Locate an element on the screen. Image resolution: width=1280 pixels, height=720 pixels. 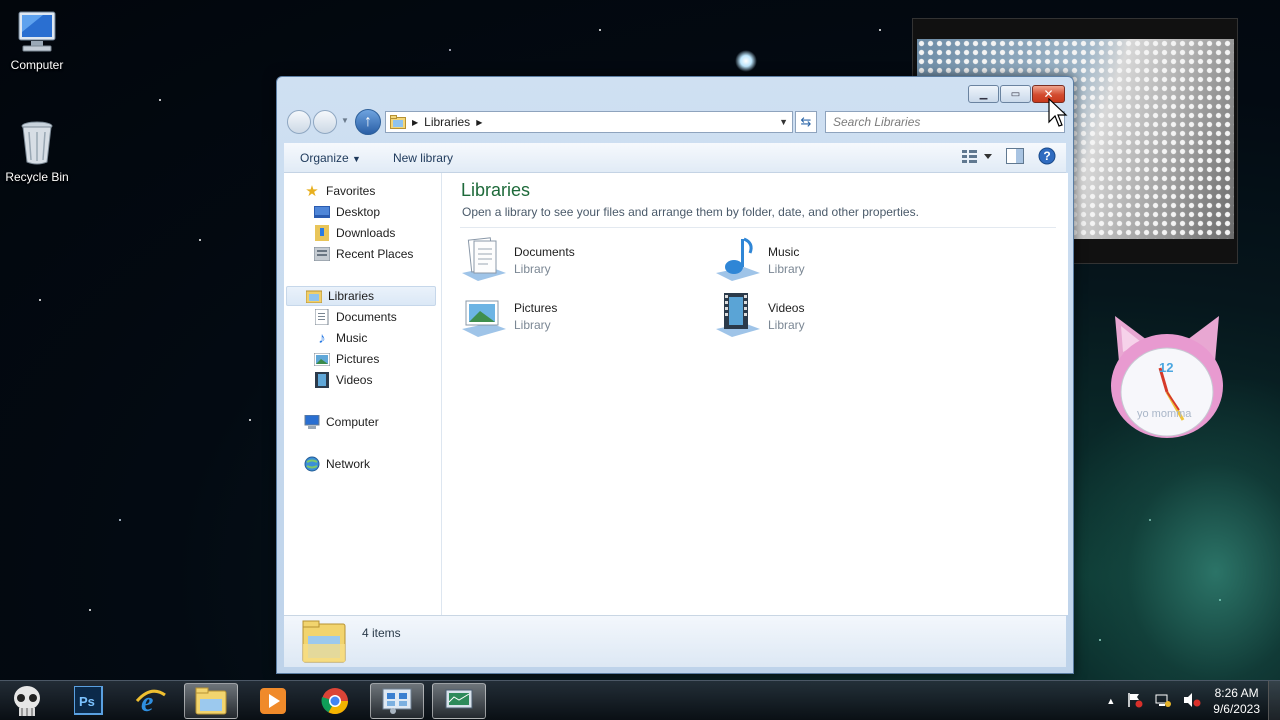
minimize-button: ▁ is located at coordinates (983, 94).